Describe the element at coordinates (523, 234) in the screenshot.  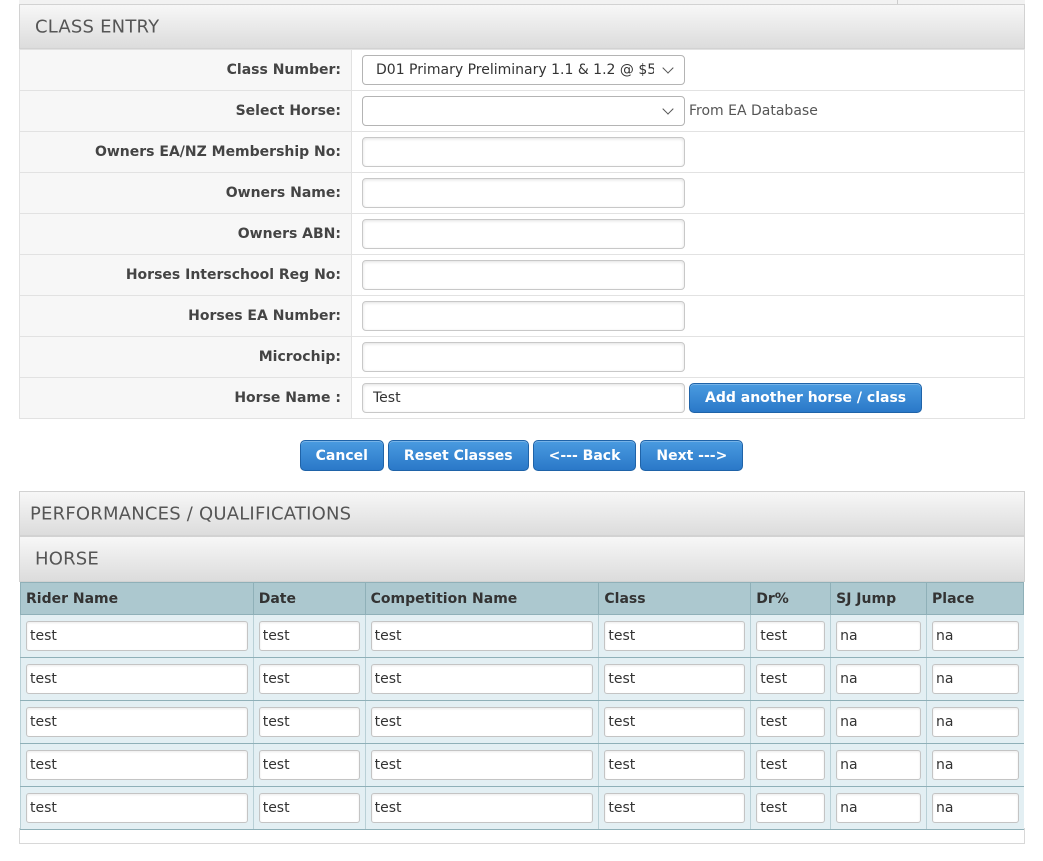
I see `owners-abn-input` at that location.